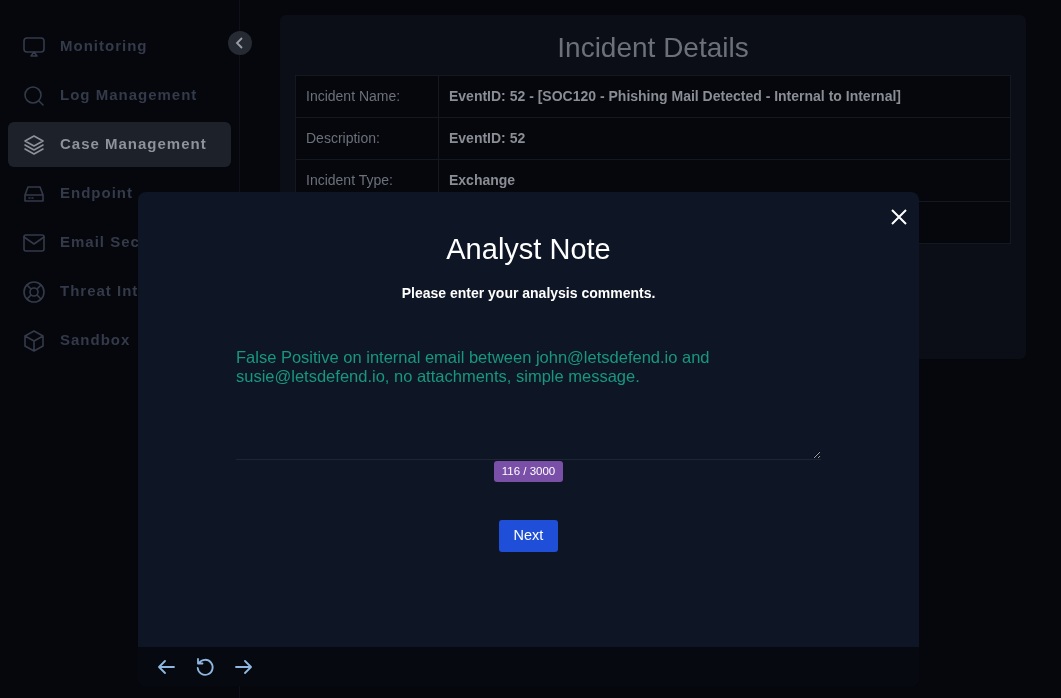  I want to click on field-label: Description:, so click(367, 138).